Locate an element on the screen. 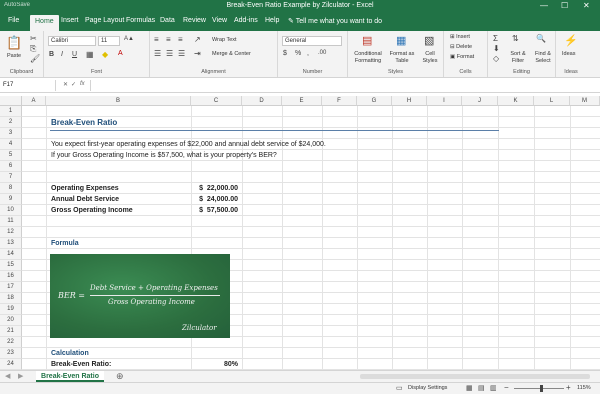  merge-center-button: Merge & Center is located at coordinates (231, 54).